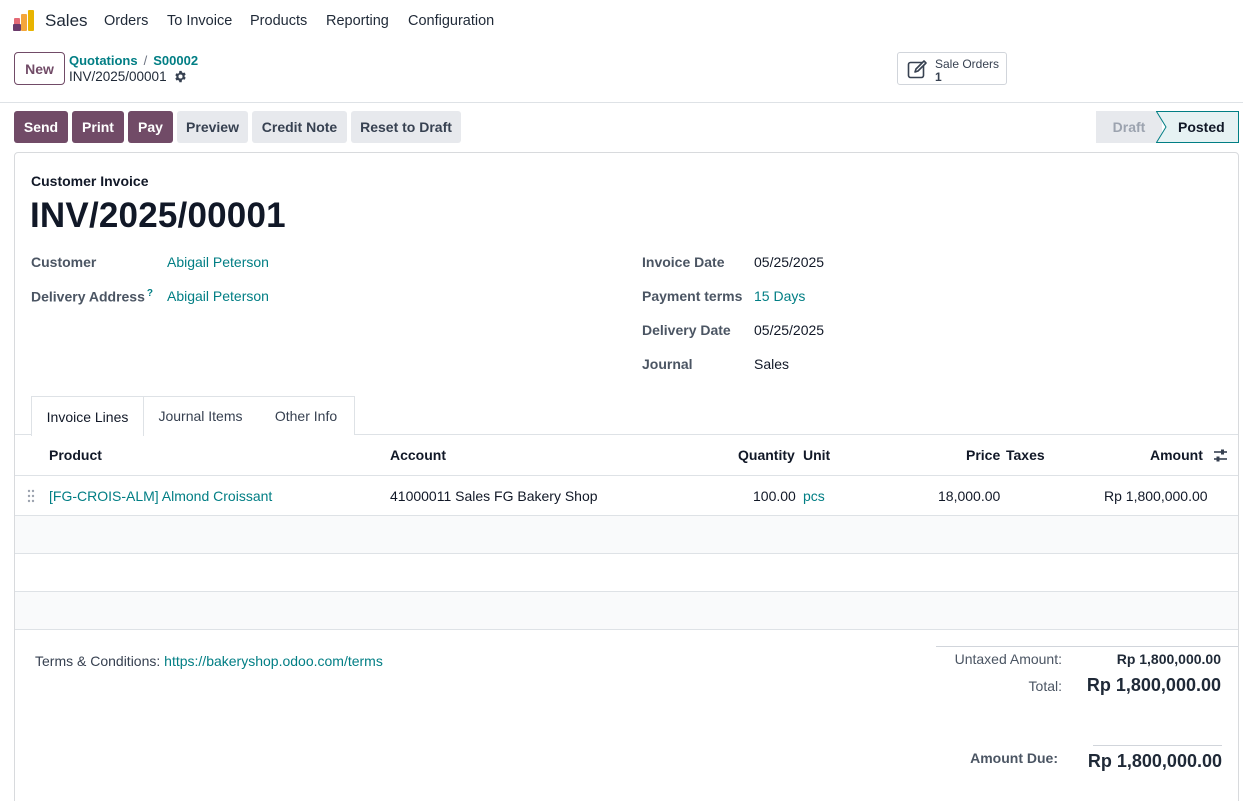 The height and width of the screenshot is (801, 1243). What do you see at coordinates (66, 21) in the screenshot?
I see `app-name: Sales` at bounding box center [66, 21].